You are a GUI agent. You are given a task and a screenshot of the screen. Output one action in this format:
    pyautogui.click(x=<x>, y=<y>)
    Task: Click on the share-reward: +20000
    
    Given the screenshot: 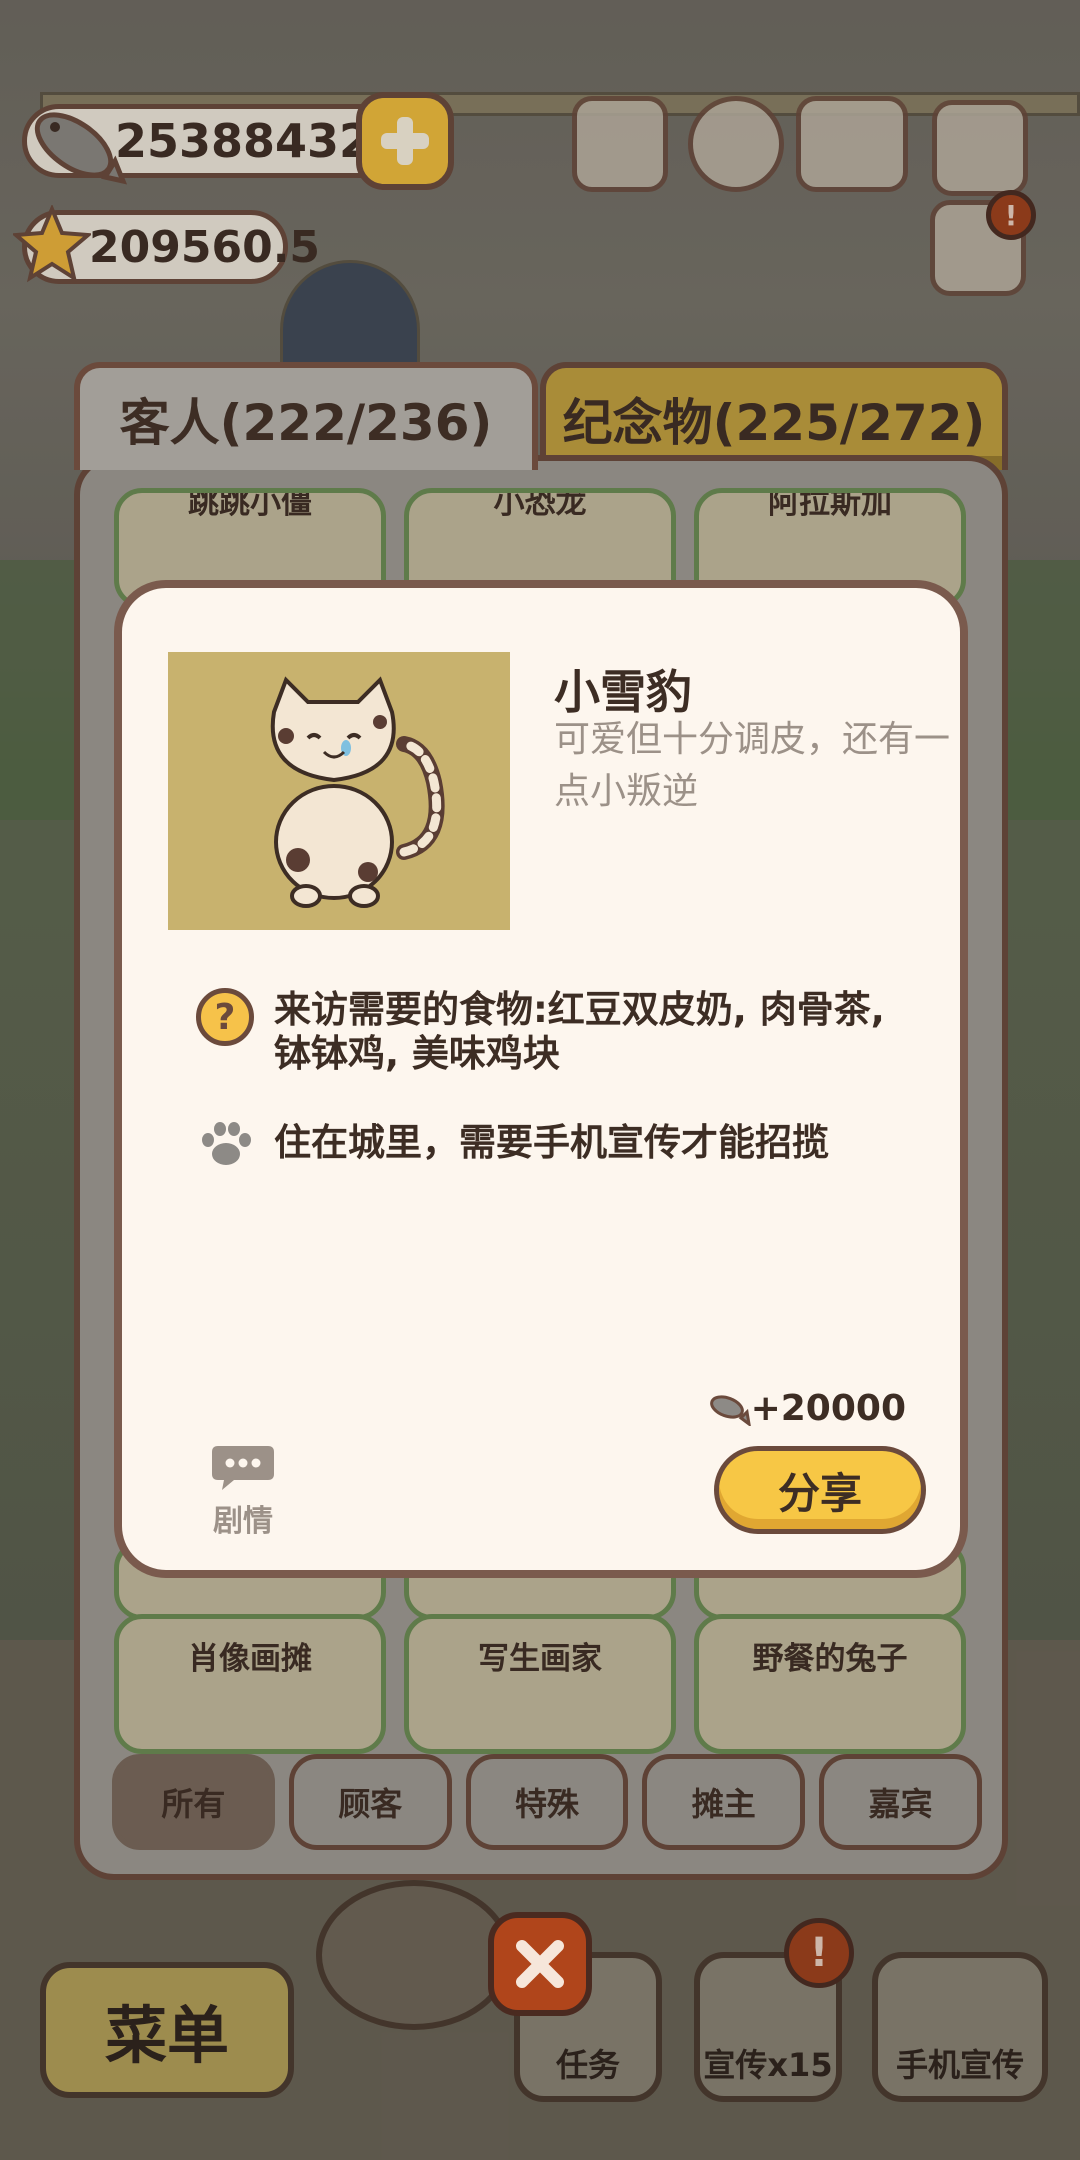 What is the action you would take?
    pyautogui.click(x=806, y=1408)
    